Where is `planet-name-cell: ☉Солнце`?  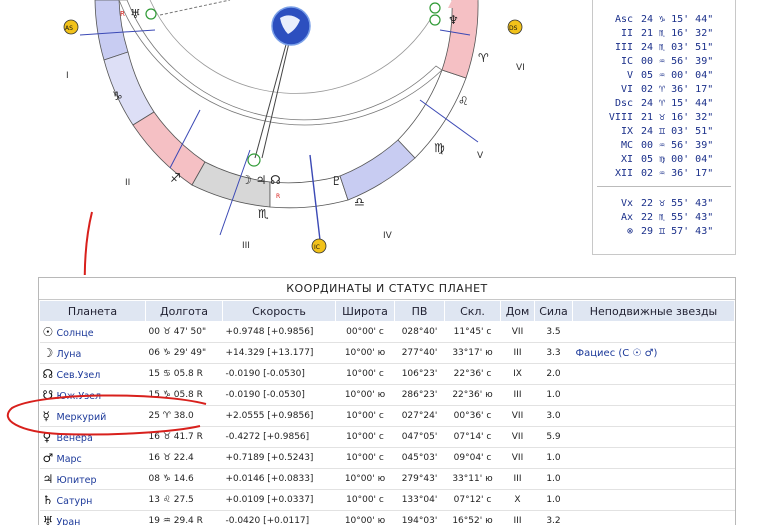 planet-name-cell: ☉Солнце is located at coordinates (93, 332).